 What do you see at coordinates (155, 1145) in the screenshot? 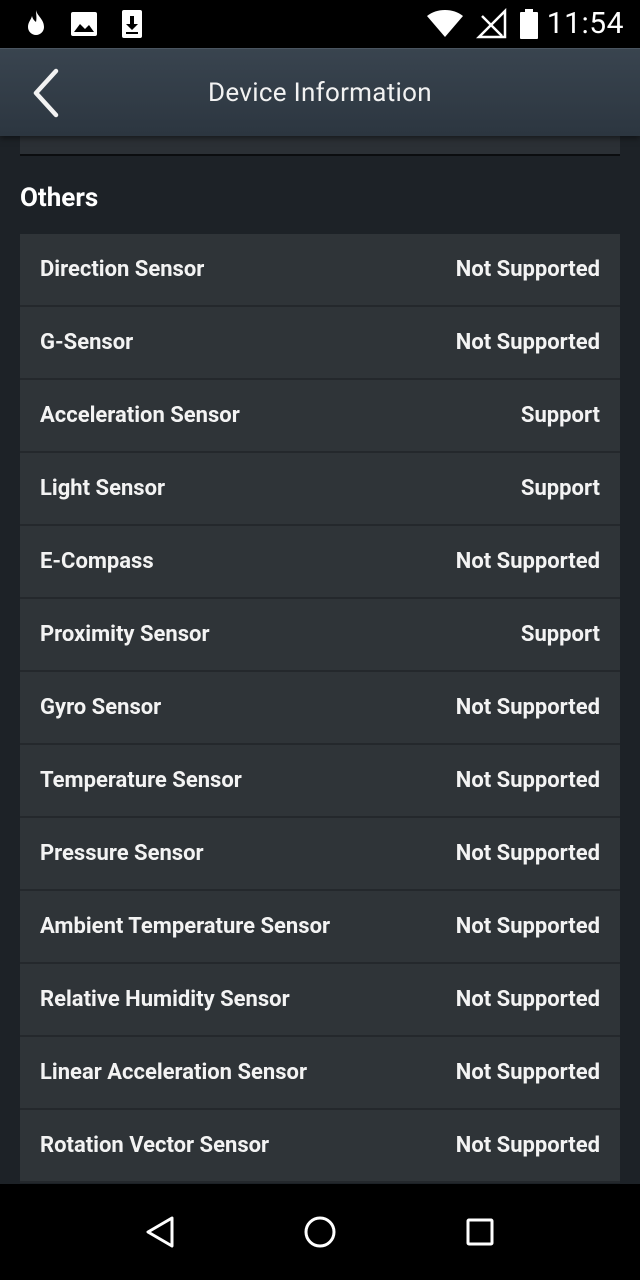
I see `sensor-name: Rotation Vector Sensor` at bounding box center [155, 1145].